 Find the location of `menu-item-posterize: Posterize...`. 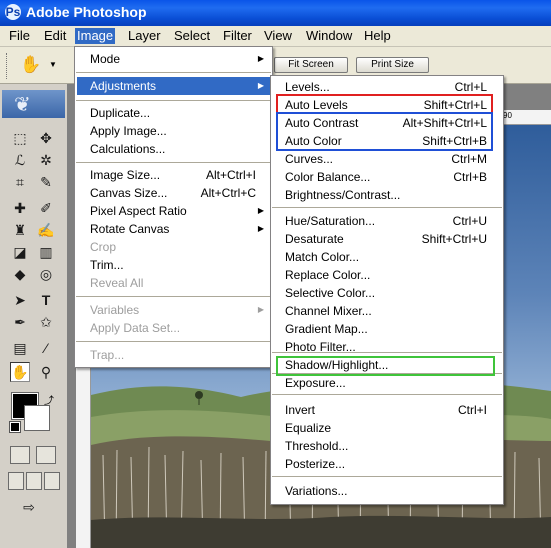

menu-item-posterize: Posterize... is located at coordinates (387, 464).